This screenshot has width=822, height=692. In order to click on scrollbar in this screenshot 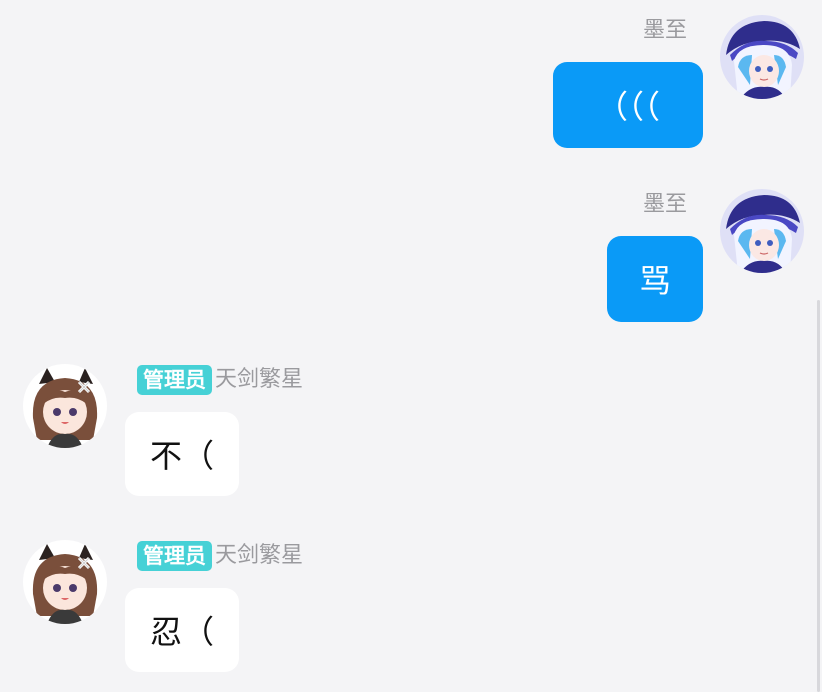, I will do `click(818, 496)`.